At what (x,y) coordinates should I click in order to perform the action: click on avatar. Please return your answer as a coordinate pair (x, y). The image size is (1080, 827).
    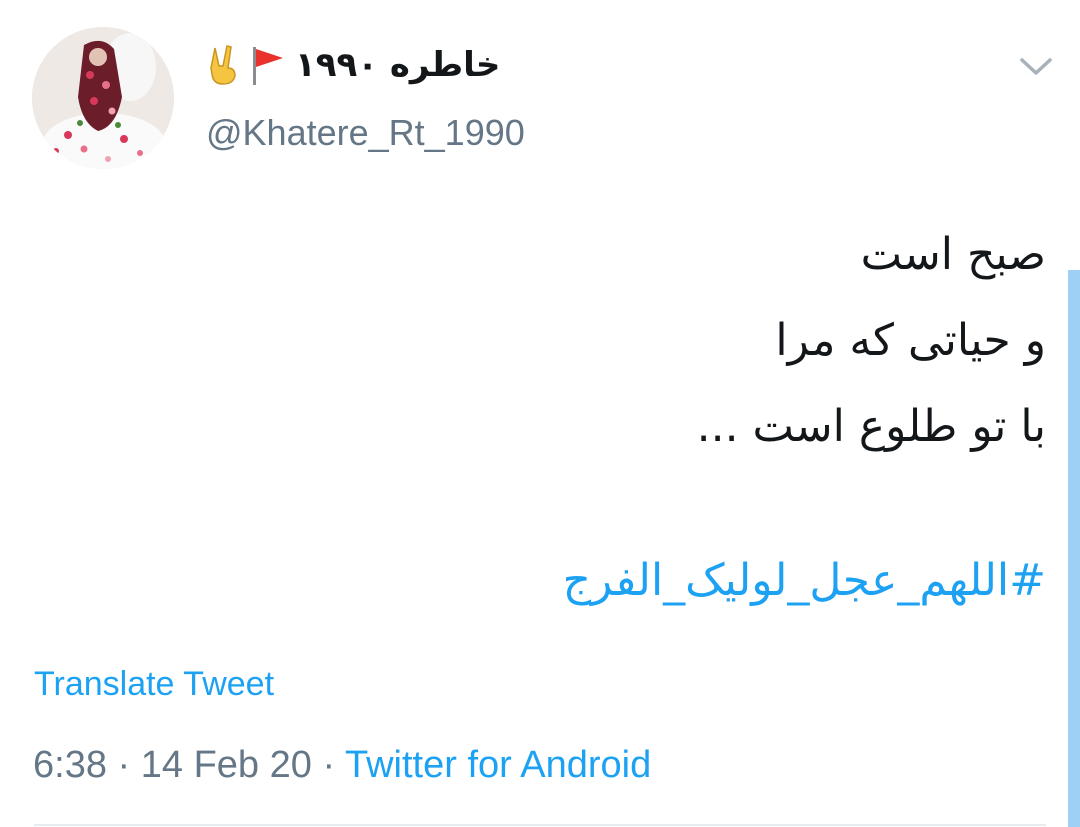
    Looking at the image, I should click on (103, 98).